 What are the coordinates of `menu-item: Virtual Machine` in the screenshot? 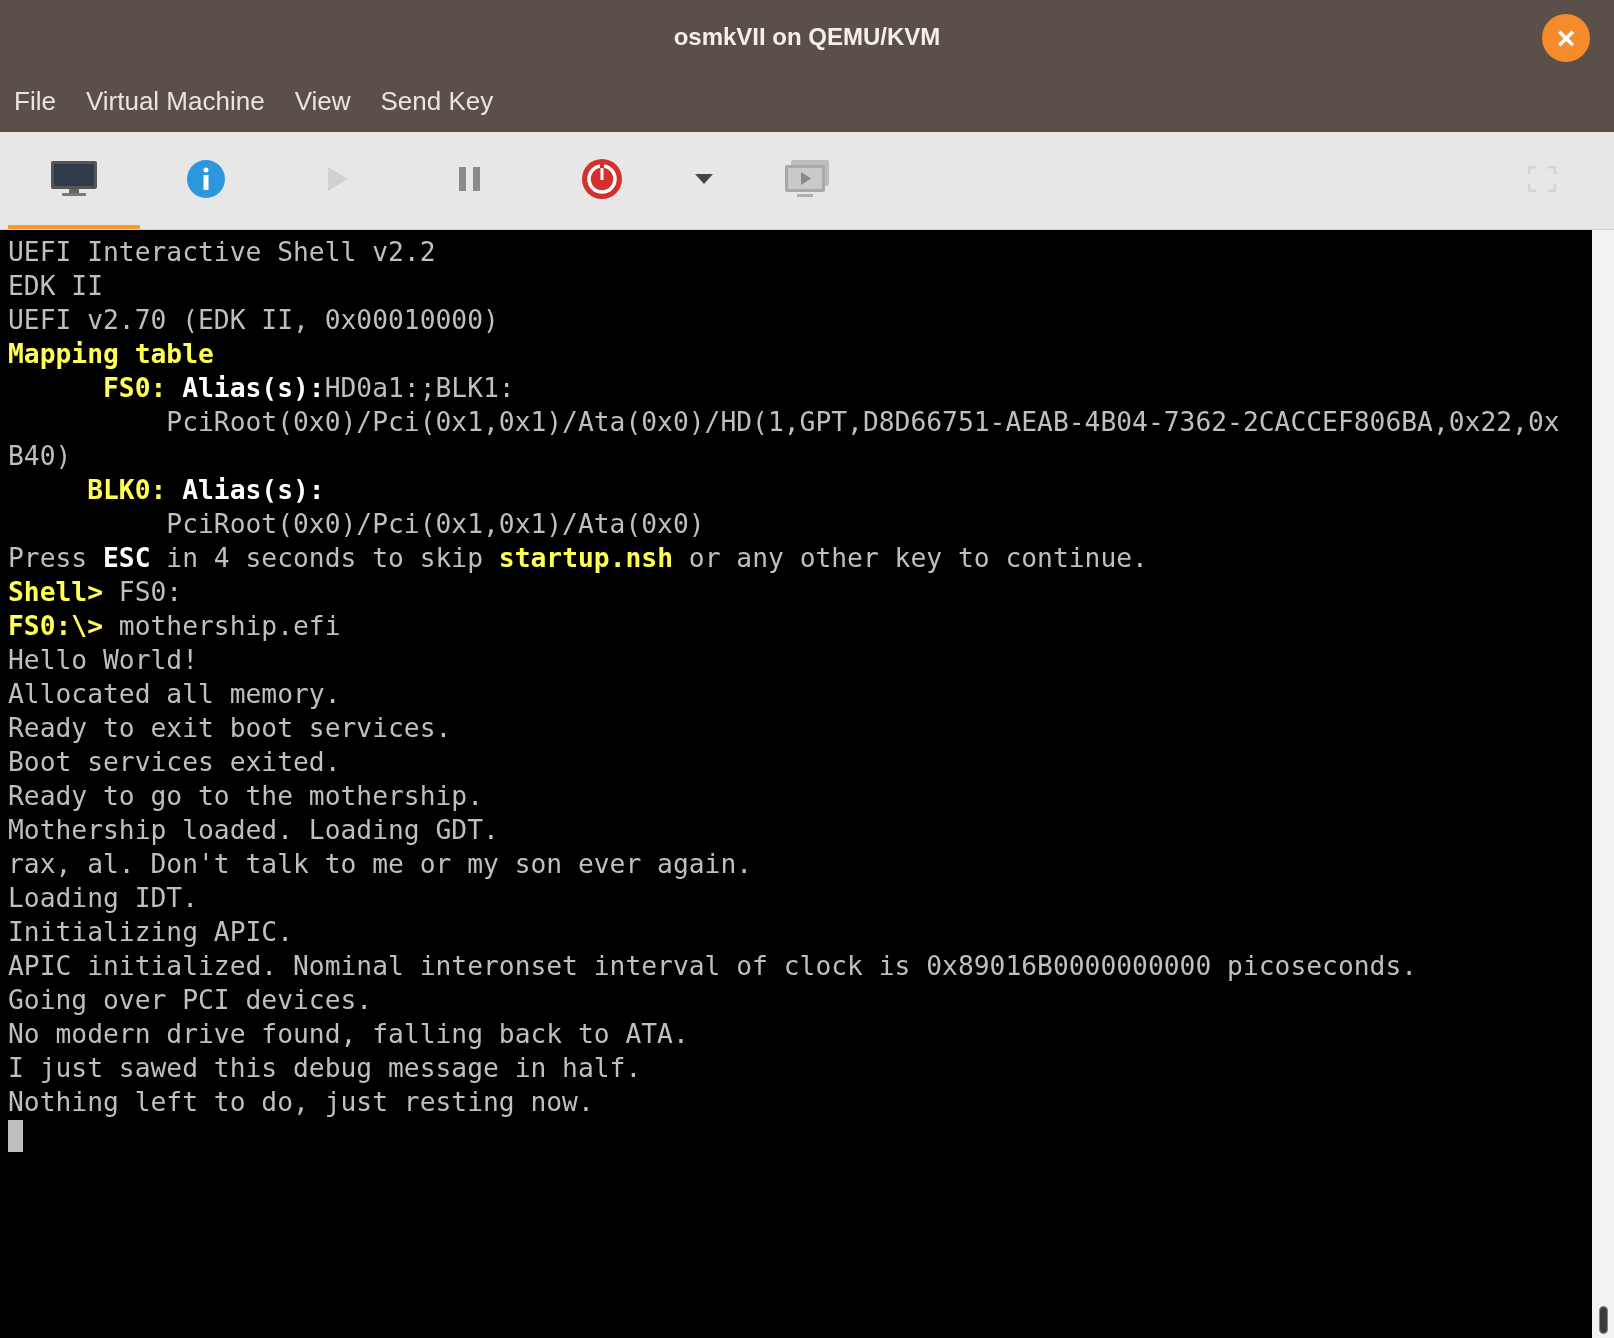 It's located at (175, 101).